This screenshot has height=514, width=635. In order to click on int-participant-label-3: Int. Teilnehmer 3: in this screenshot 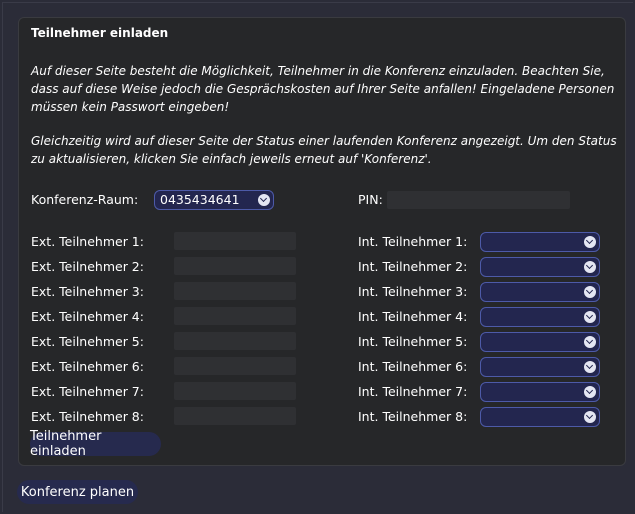, I will do `click(413, 291)`.